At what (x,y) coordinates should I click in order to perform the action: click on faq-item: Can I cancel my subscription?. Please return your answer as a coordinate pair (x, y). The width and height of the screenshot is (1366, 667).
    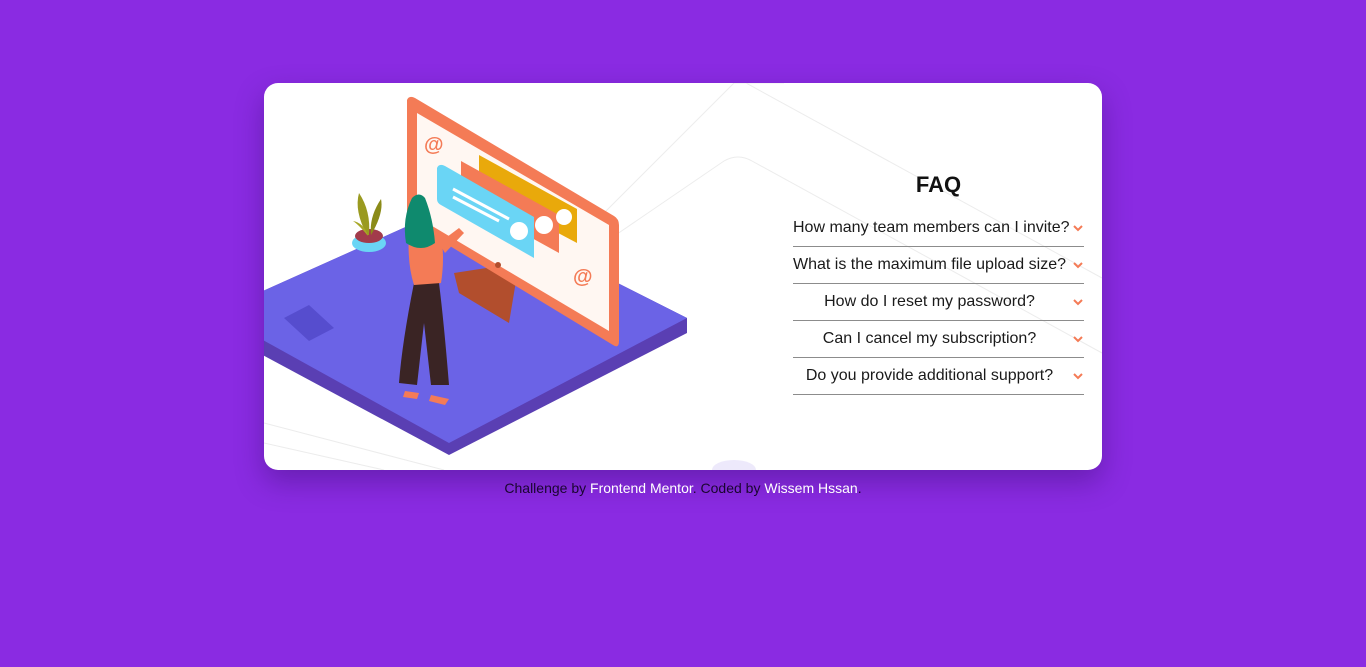
    Looking at the image, I should click on (938, 339).